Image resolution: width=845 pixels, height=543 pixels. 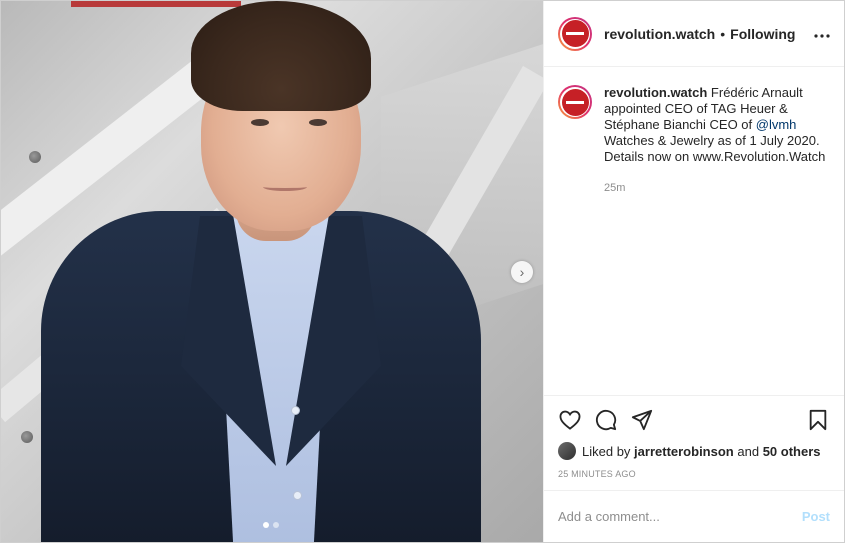 I want to click on caption-avatar, so click(x=575, y=102).